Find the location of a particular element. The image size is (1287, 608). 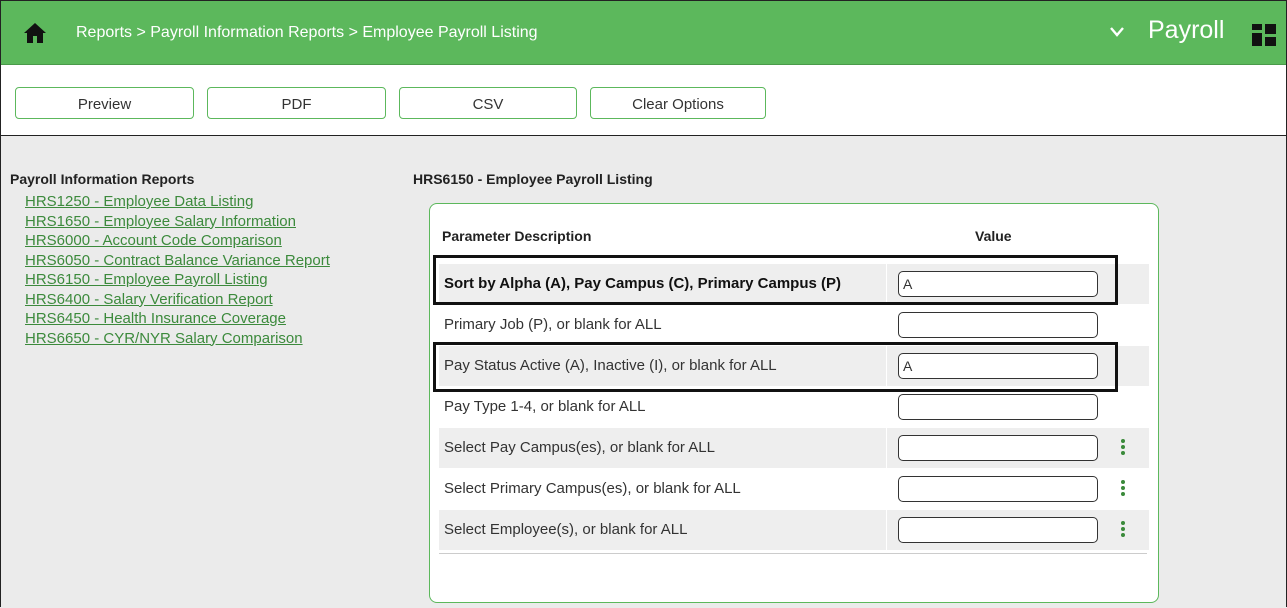

toolbar: Preview PDF CSV Clear Options is located at coordinates (643, 100).